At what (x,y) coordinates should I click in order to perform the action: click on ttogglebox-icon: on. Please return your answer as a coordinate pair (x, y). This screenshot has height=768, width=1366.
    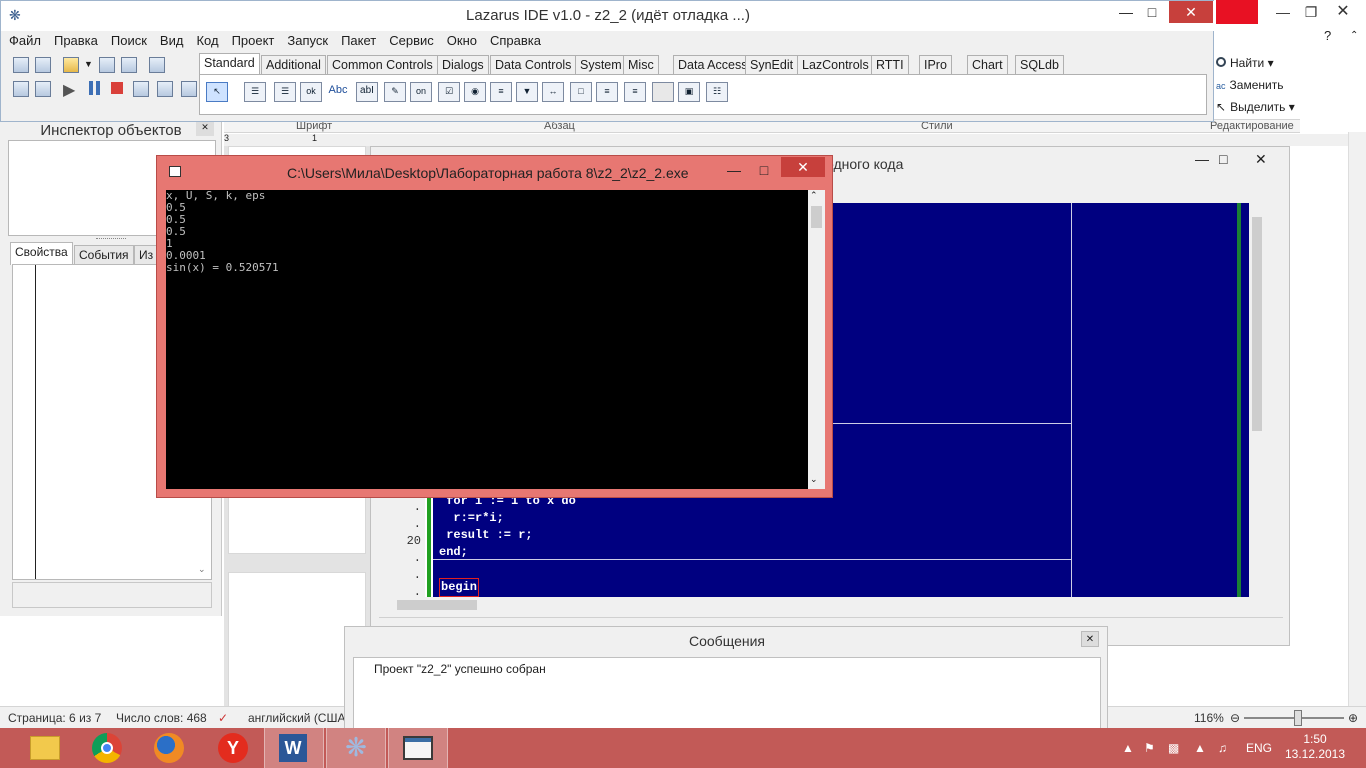
    Looking at the image, I should click on (421, 92).